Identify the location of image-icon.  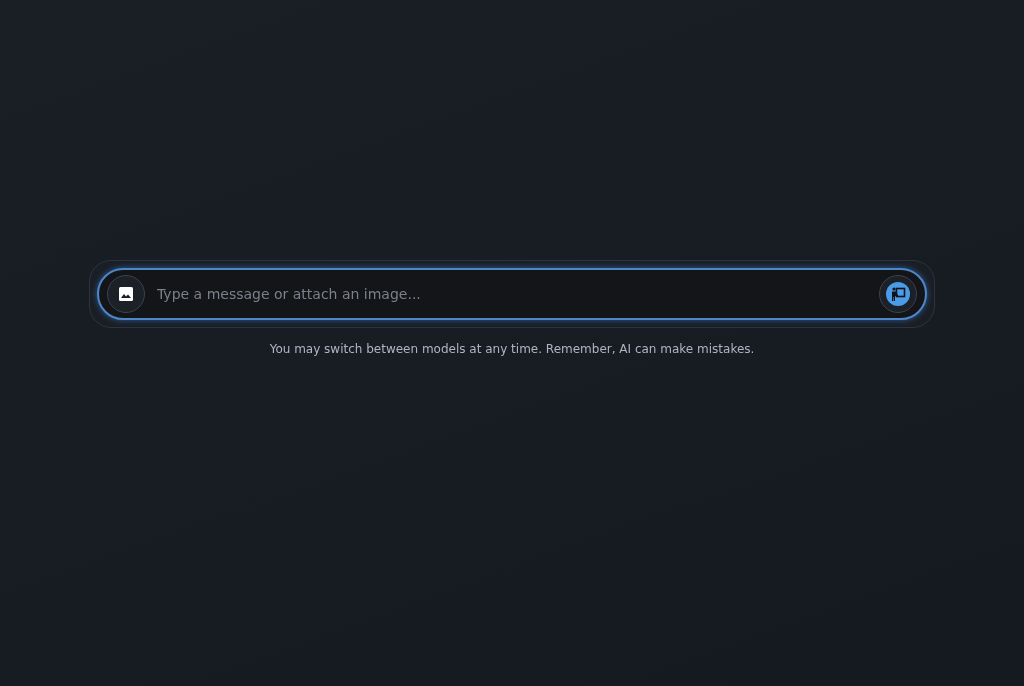
(126, 294).